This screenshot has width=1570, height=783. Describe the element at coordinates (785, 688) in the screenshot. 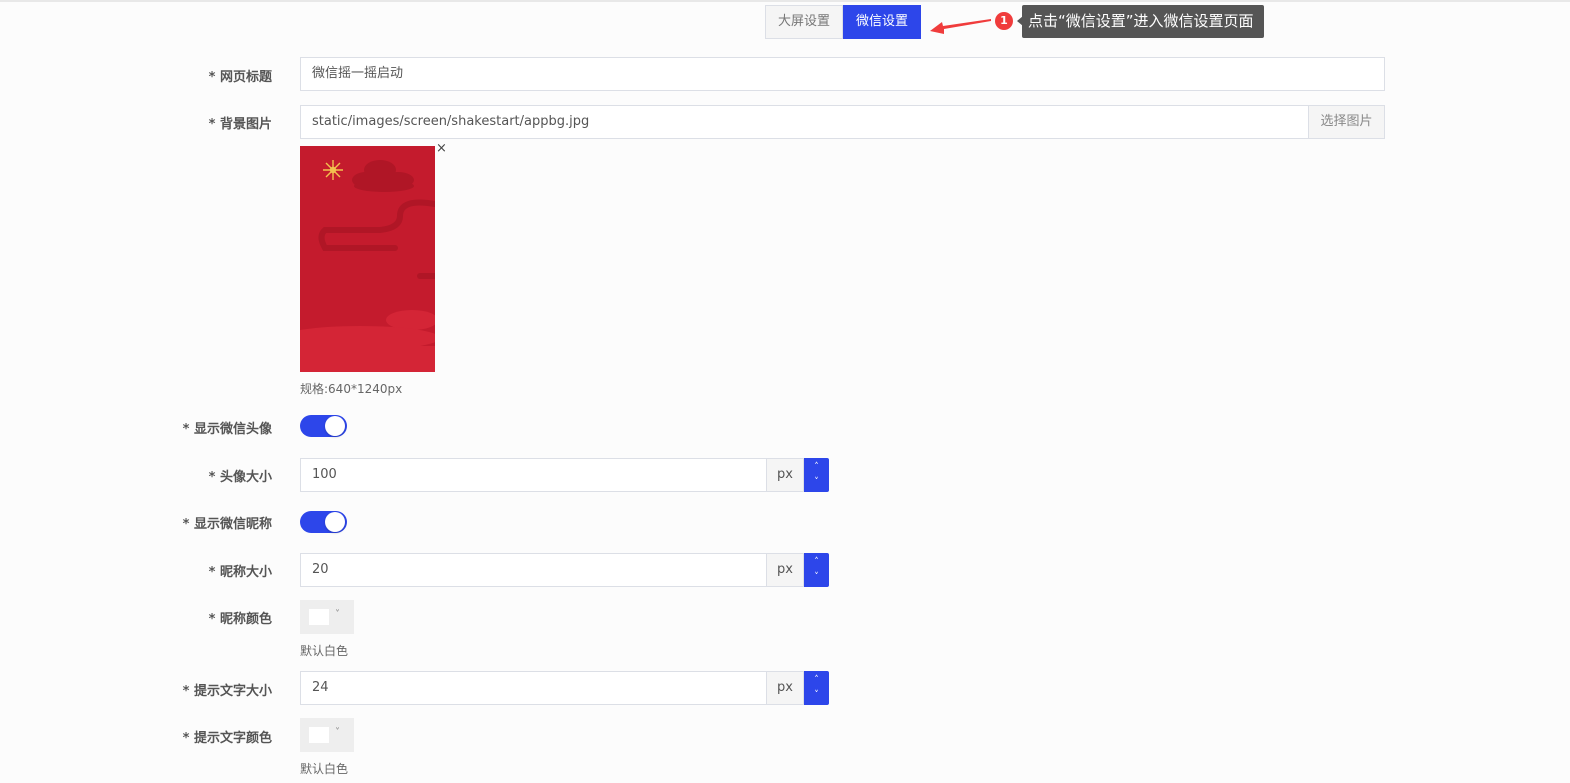

I see `tip-text-size-unit: px` at that location.